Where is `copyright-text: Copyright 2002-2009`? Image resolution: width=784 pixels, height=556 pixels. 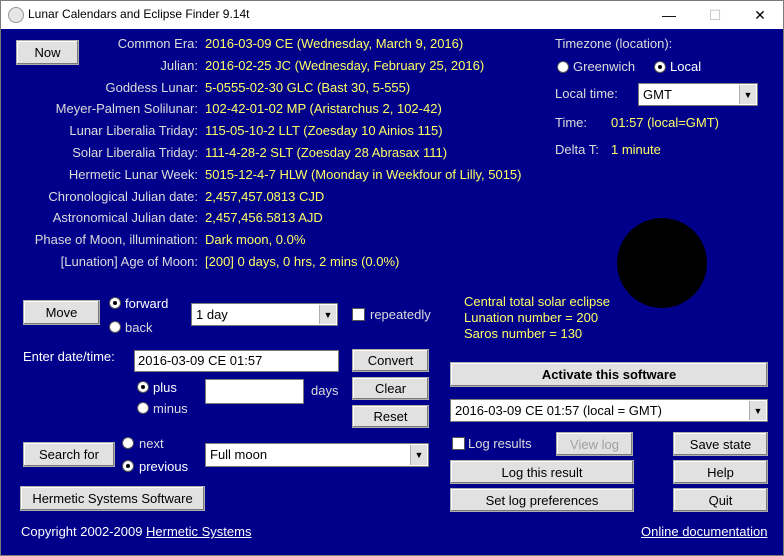 copyright-text: Copyright 2002-2009 is located at coordinates (82, 531).